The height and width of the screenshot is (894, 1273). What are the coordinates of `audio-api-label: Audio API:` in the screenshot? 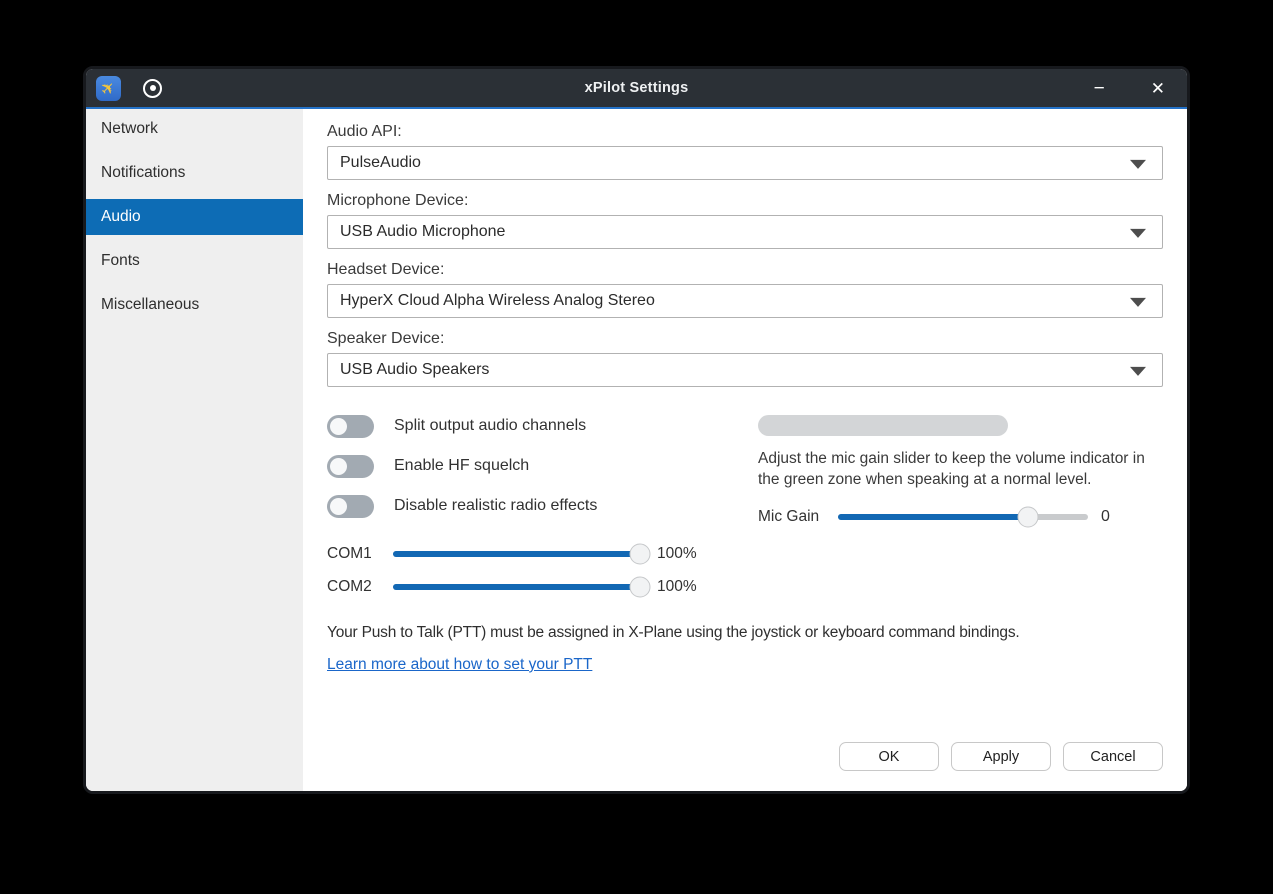 It's located at (364, 131).